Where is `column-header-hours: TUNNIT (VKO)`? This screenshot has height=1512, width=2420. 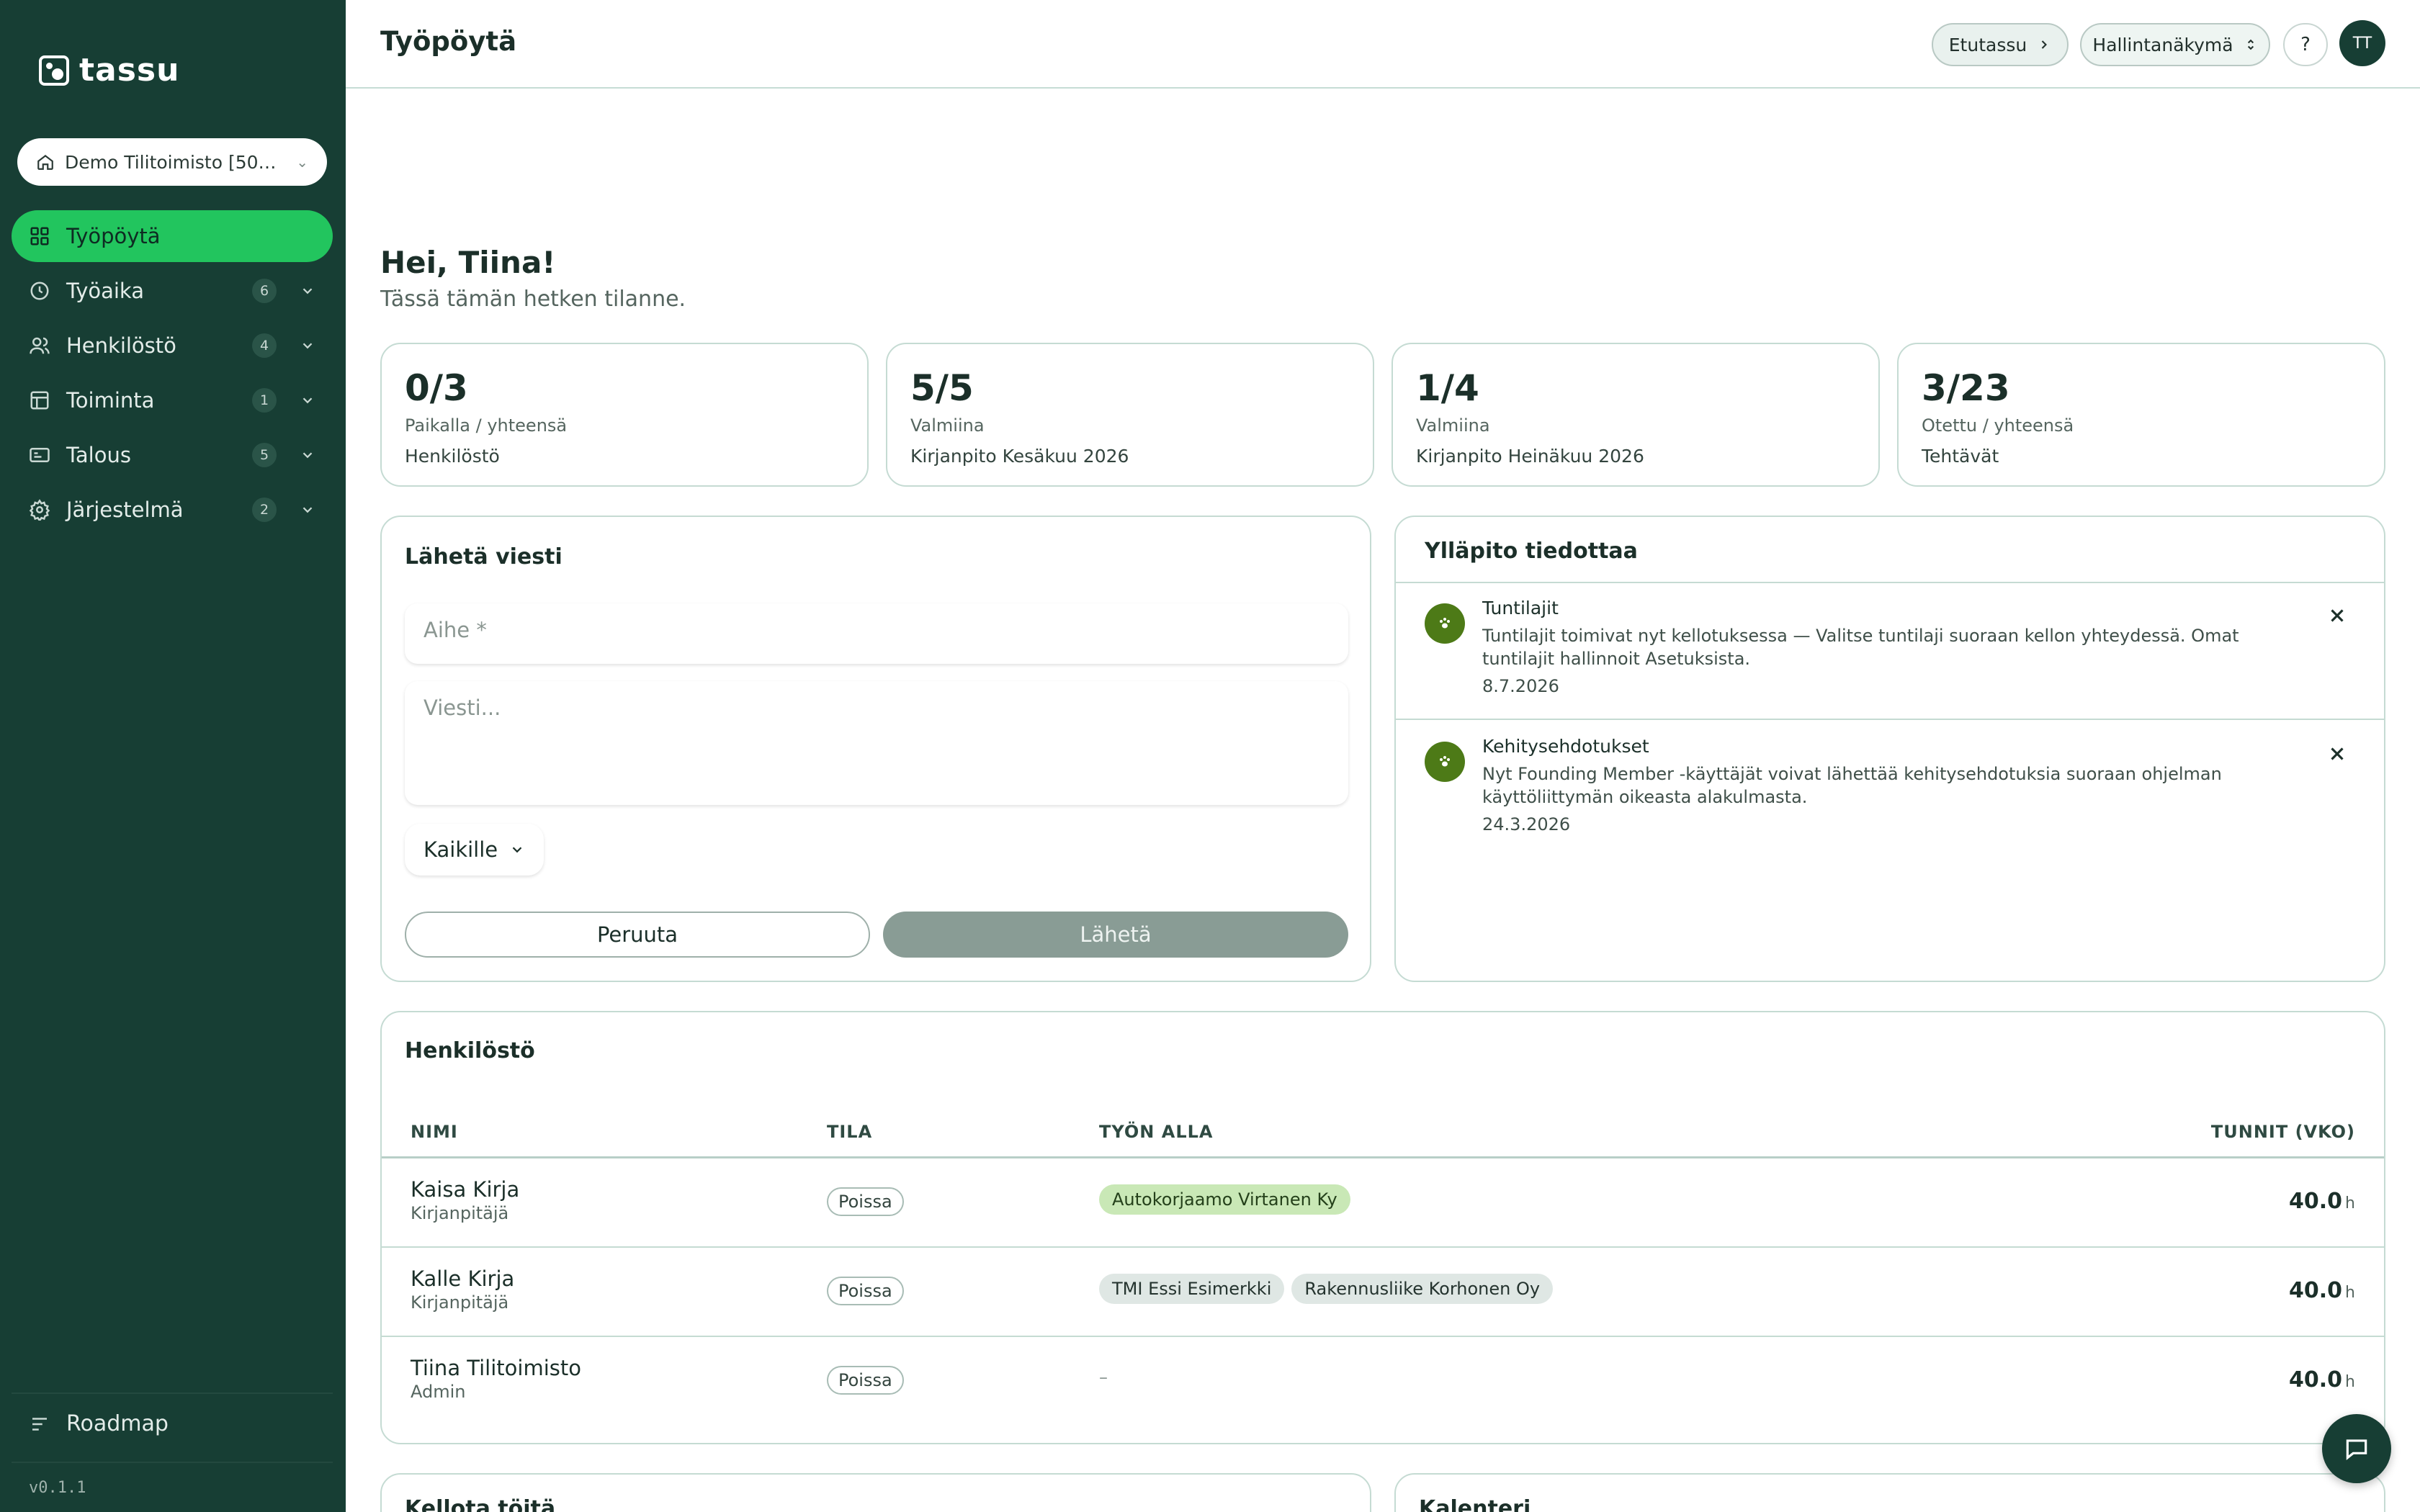
column-header-hours: TUNNIT (VKO) is located at coordinates (2283, 1132).